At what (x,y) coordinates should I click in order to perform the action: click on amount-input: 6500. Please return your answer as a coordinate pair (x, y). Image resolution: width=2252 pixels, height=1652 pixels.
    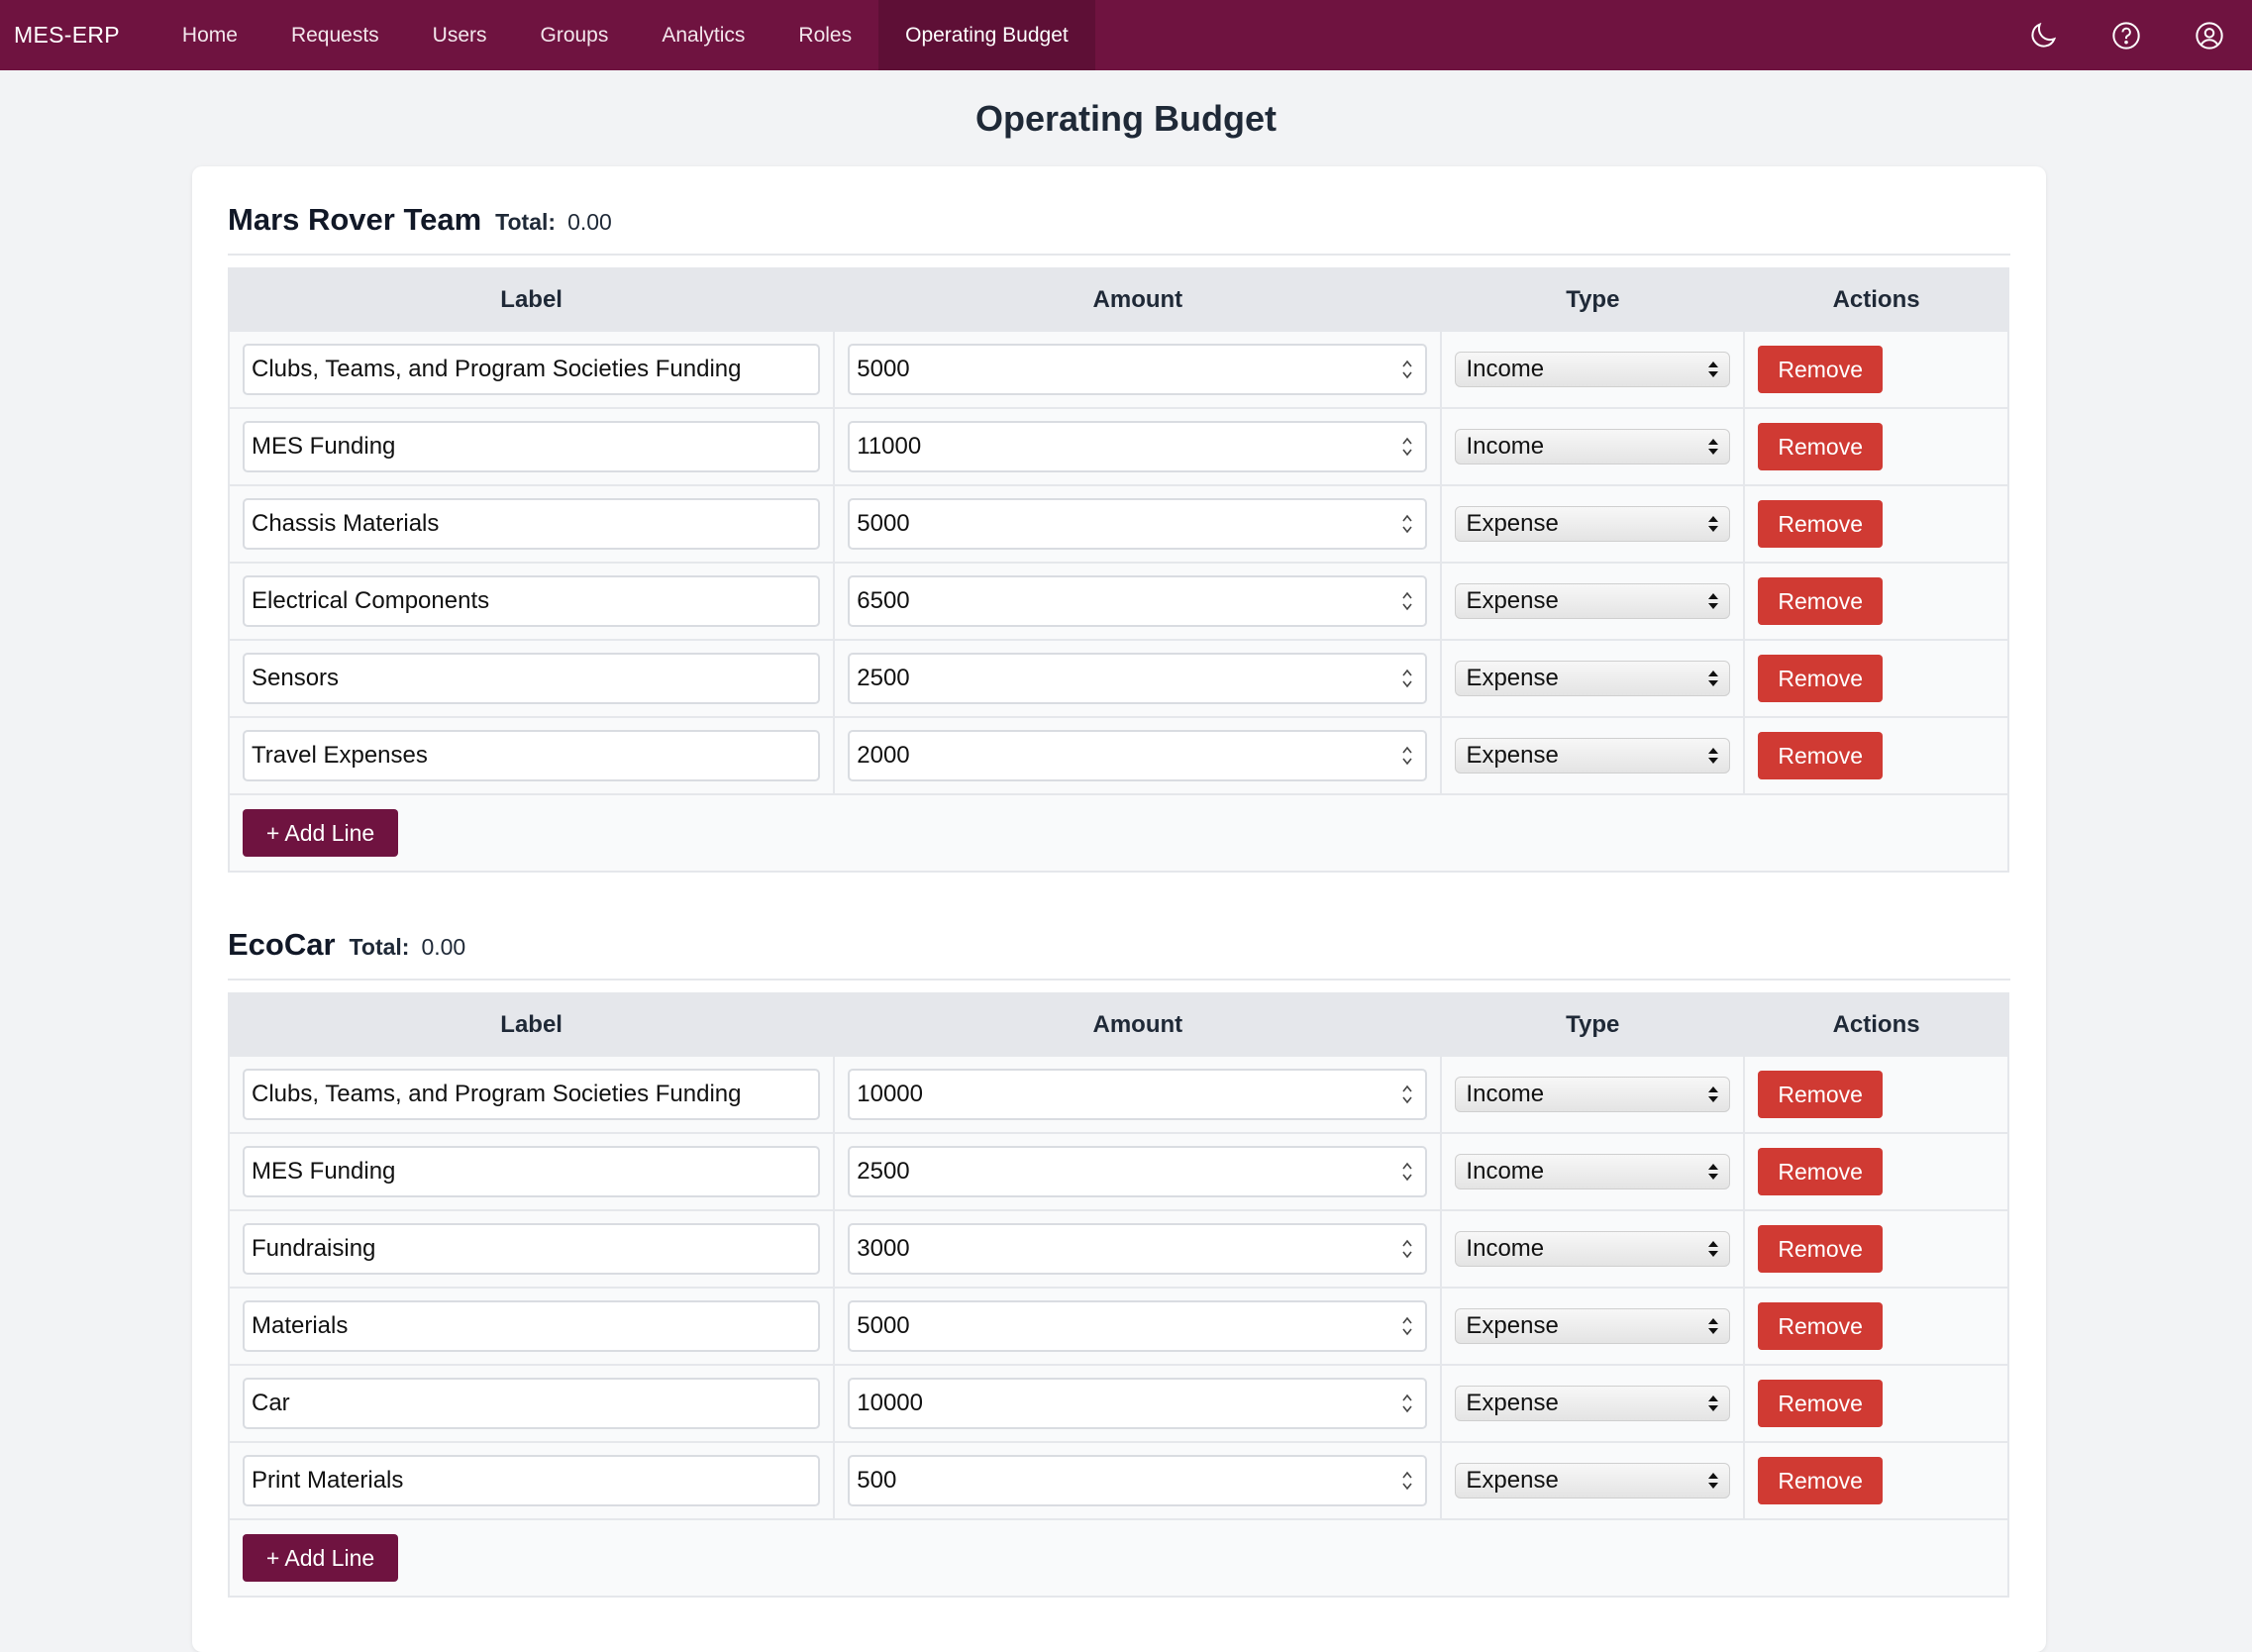
    Looking at the image, I should click on (1138, 601).